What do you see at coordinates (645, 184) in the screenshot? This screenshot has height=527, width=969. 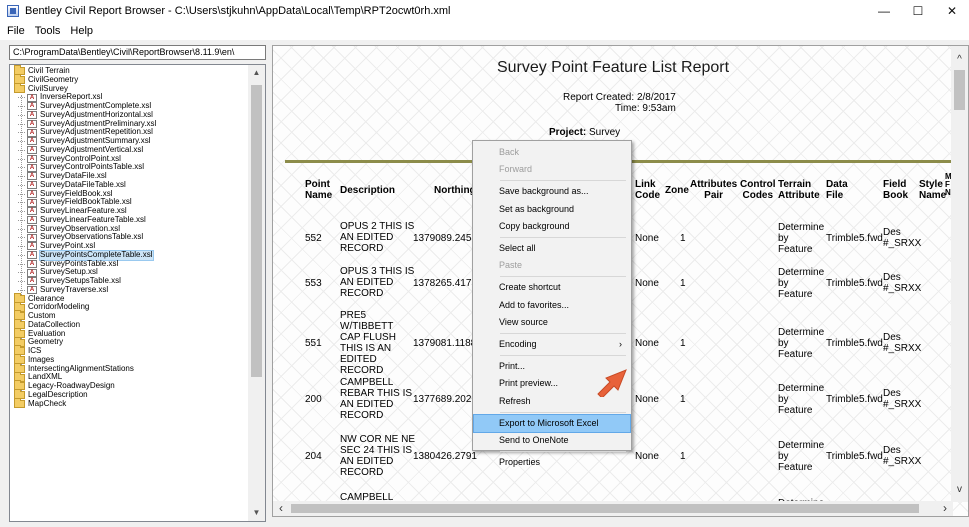 I see `header-text: Link` at bounding box center [645, 184].